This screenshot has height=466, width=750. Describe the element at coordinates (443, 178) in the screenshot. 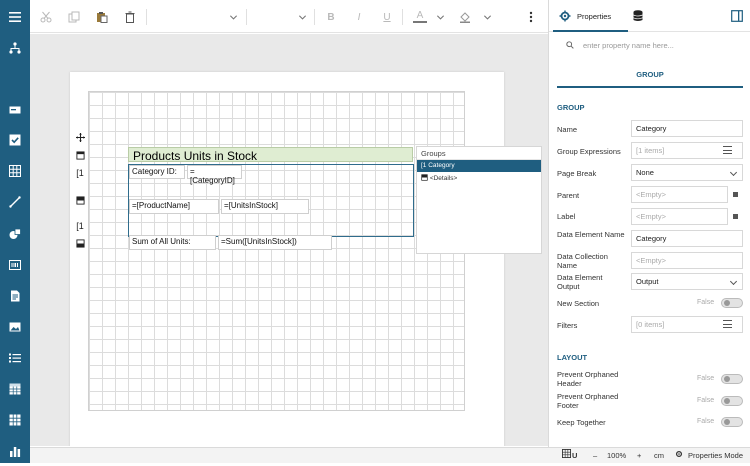

I see `group-item-details-label: <Details>` at that location.